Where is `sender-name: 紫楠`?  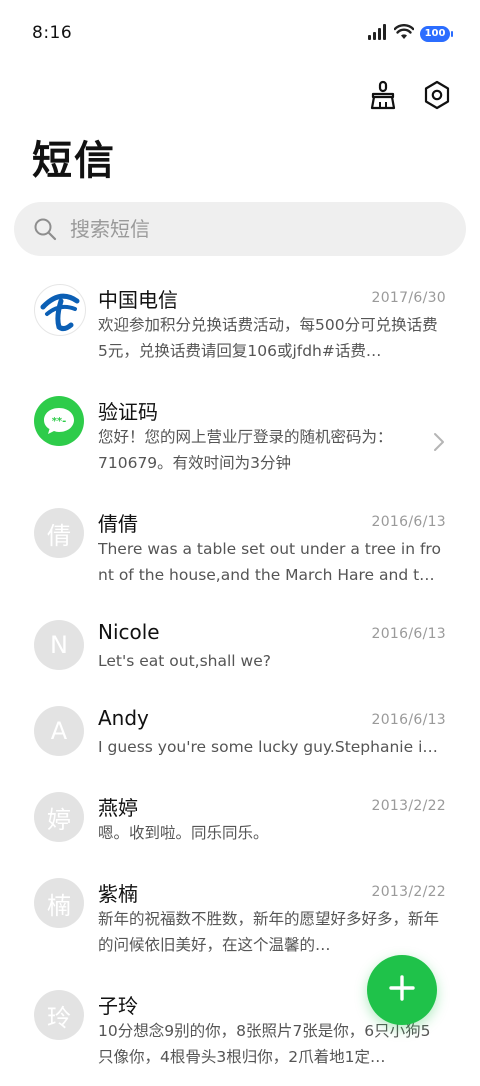 sender-name: 紫楠 is located at coordinates (118, 894).